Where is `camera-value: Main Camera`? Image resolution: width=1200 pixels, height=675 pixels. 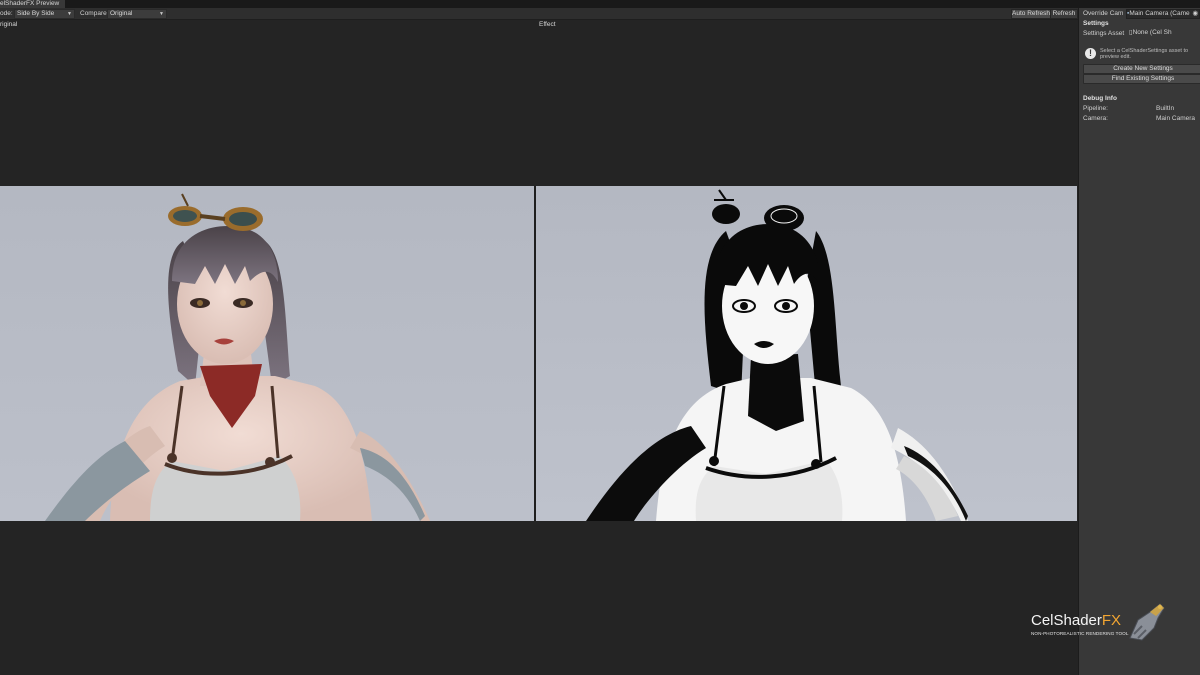 camera-value: Main Camera is located at coordinates (1176, 118).